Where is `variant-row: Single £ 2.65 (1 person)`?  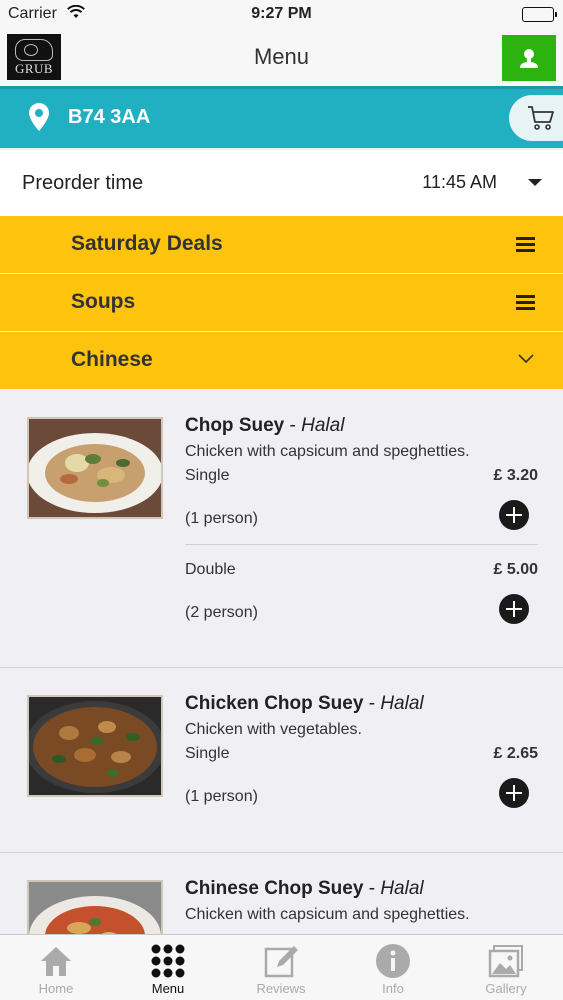
variant-row: Single £ 2.65 (1 person) is located at coordinates (361, 780).